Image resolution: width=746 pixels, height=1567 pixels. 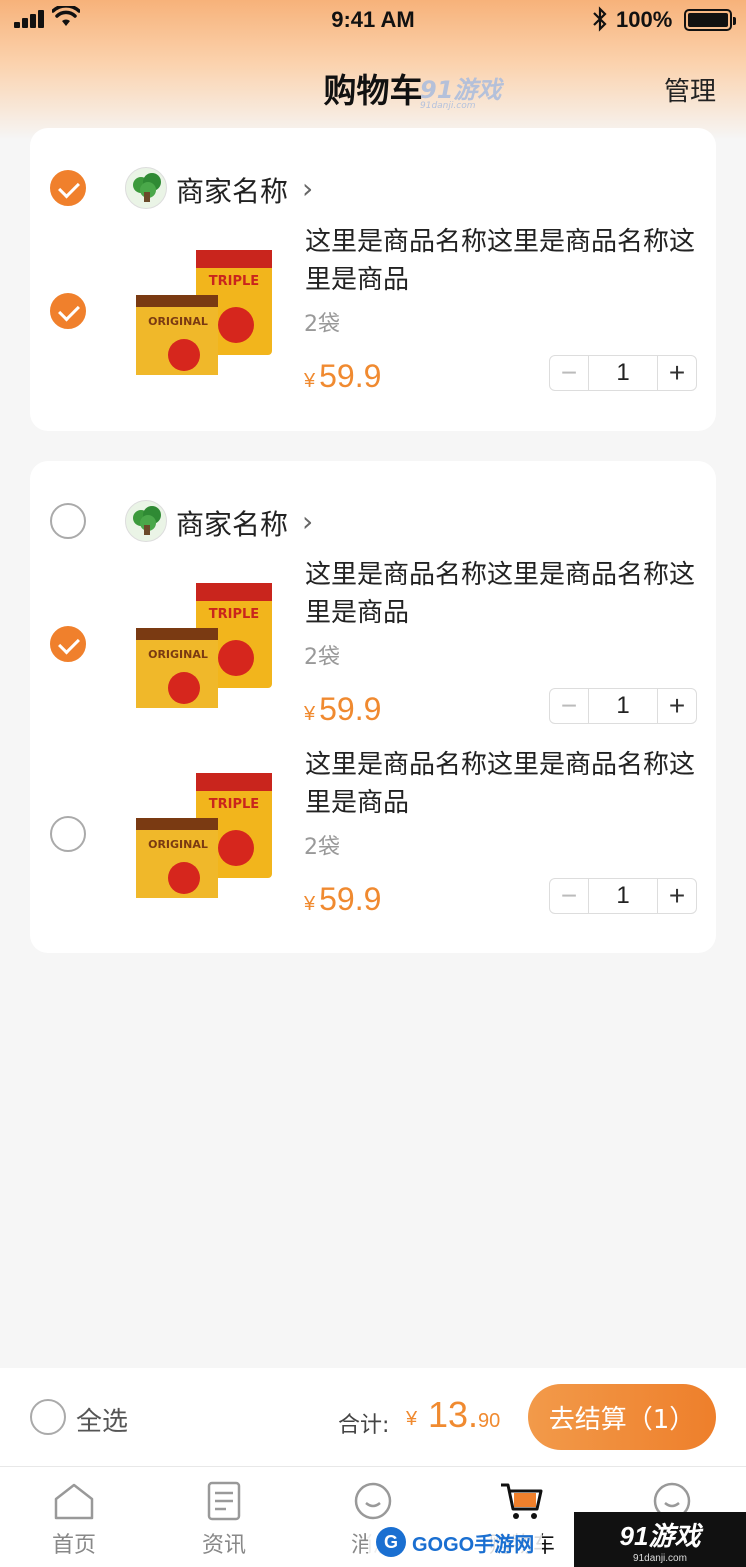 I want to click on total-amount-decimal: 90, so click(x=489, y=1421).